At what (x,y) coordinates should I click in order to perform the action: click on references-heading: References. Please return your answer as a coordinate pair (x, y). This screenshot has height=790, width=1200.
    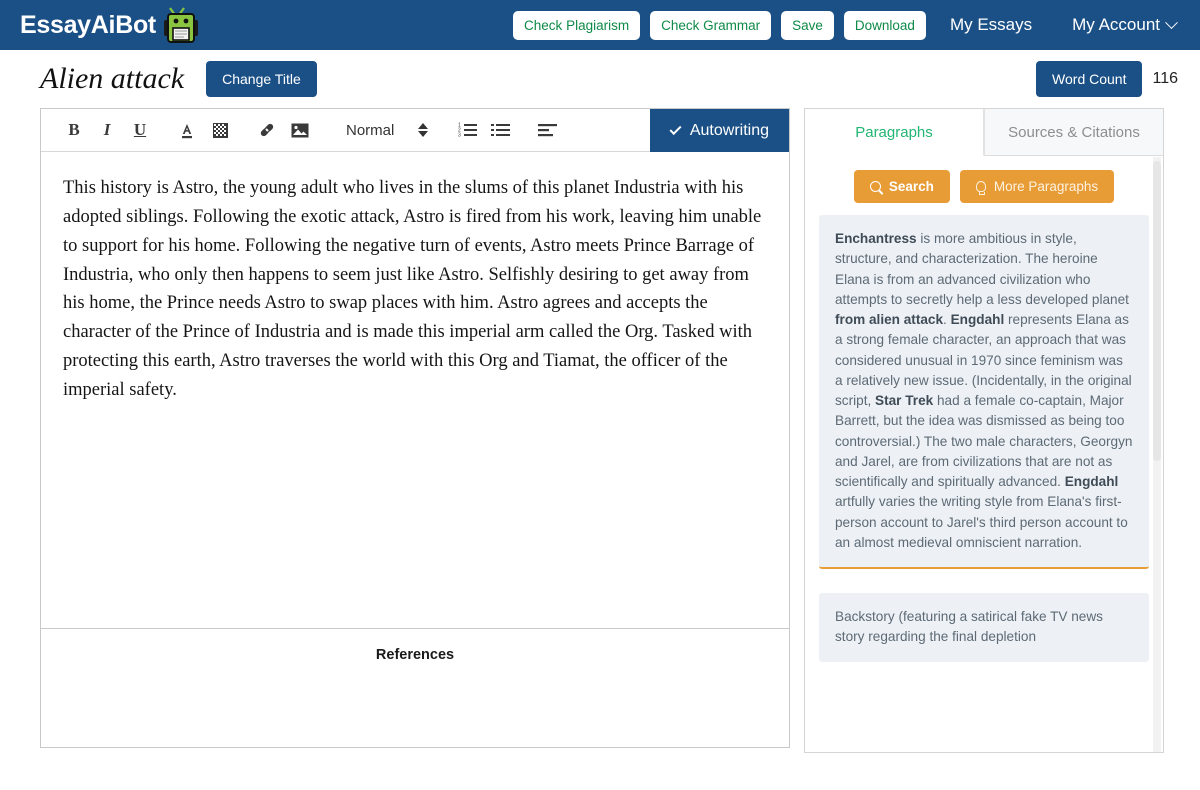
    Looking at the image, I should click on (415, 655).